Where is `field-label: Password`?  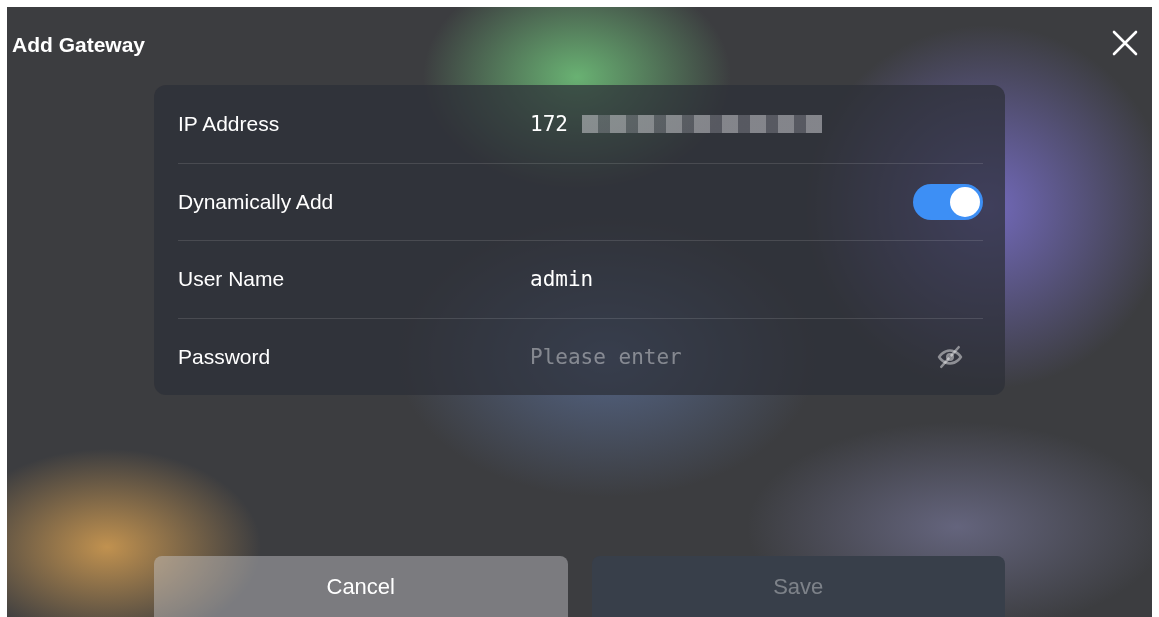
field-label: Password is located at coordinates (225, 356).